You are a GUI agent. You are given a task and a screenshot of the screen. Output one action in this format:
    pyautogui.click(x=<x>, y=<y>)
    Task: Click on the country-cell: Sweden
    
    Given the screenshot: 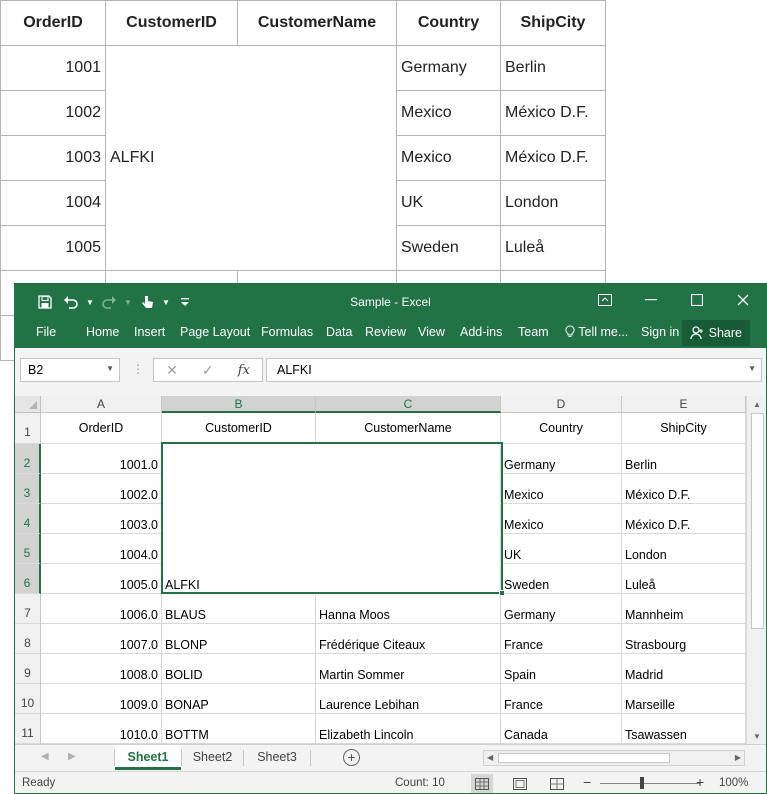 What is the action you would take?
    pyautogui.click(x=448, y=248)
    